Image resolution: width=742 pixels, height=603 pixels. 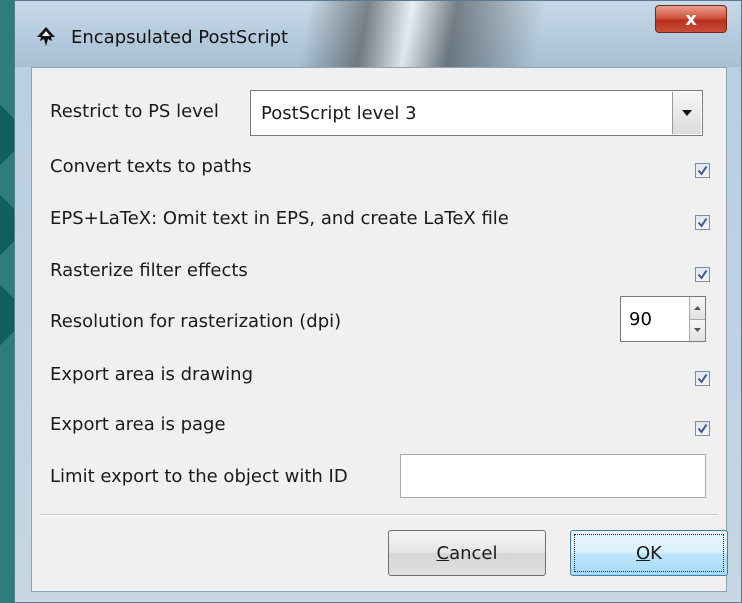 What do you see at coordinates (379, 515) in the screenshot?
I see `separator` at bounding box center [379, 515].